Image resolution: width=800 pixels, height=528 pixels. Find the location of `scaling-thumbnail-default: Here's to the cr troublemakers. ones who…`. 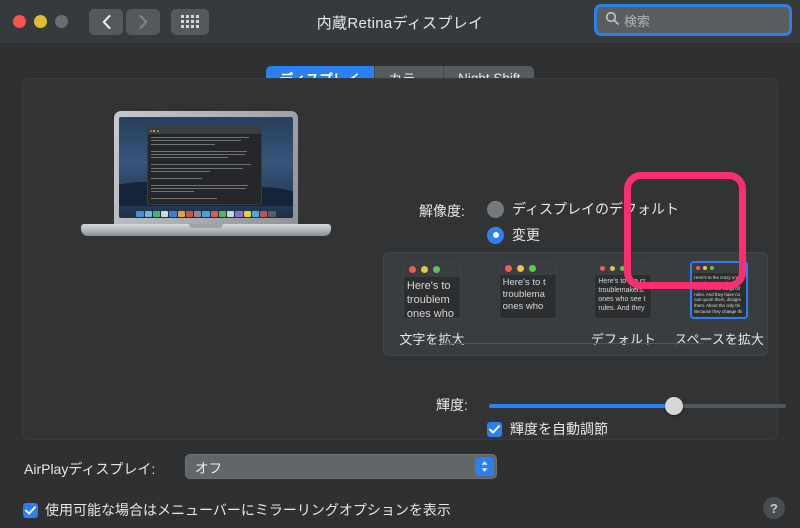

scaling-thumbnail-default: Here's to the cr troublemakers. ones who… is located at coordinates (623, 290).